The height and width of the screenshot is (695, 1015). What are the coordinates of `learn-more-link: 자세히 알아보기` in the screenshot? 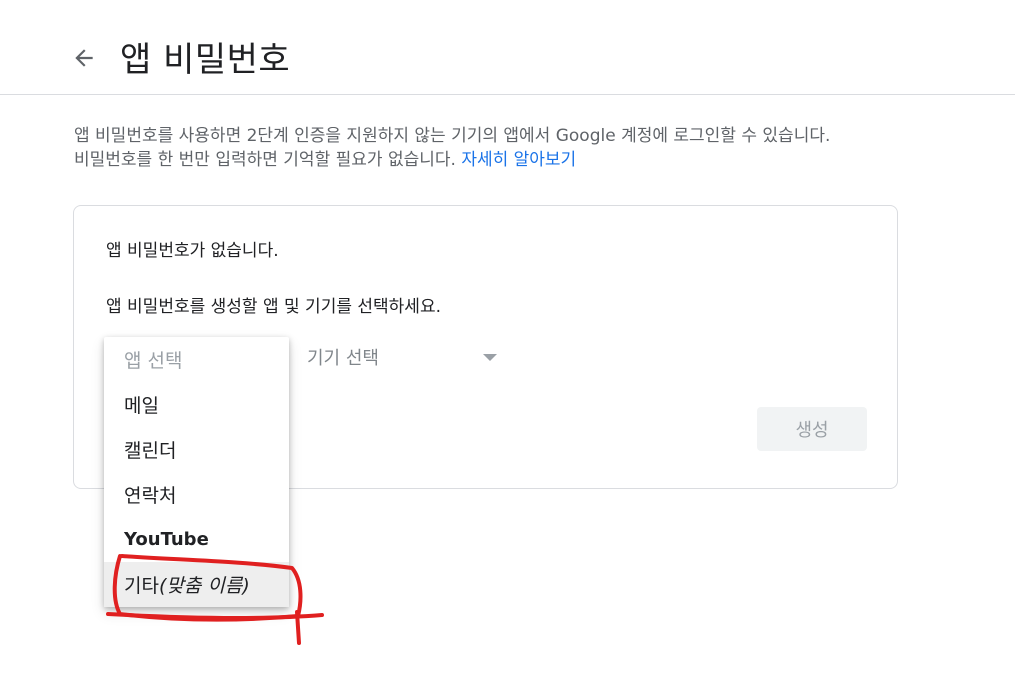 It's located at (518, 160).